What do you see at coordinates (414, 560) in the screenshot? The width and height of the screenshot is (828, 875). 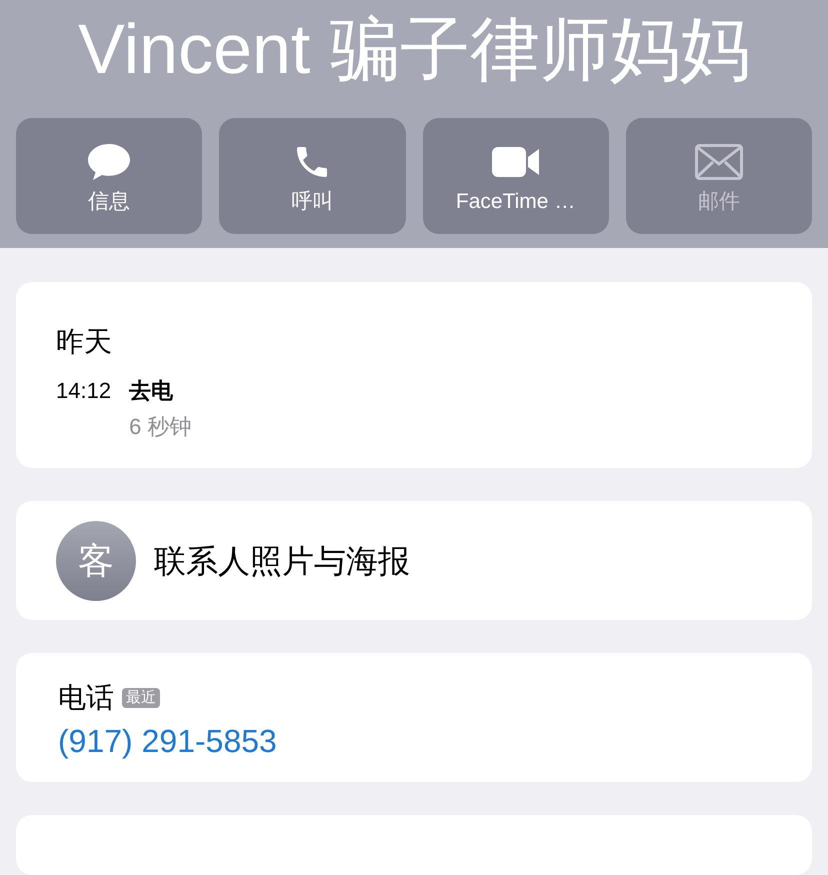 I see `poster-row: 客 联系人照片与海报` at bounding box center [414, 560].